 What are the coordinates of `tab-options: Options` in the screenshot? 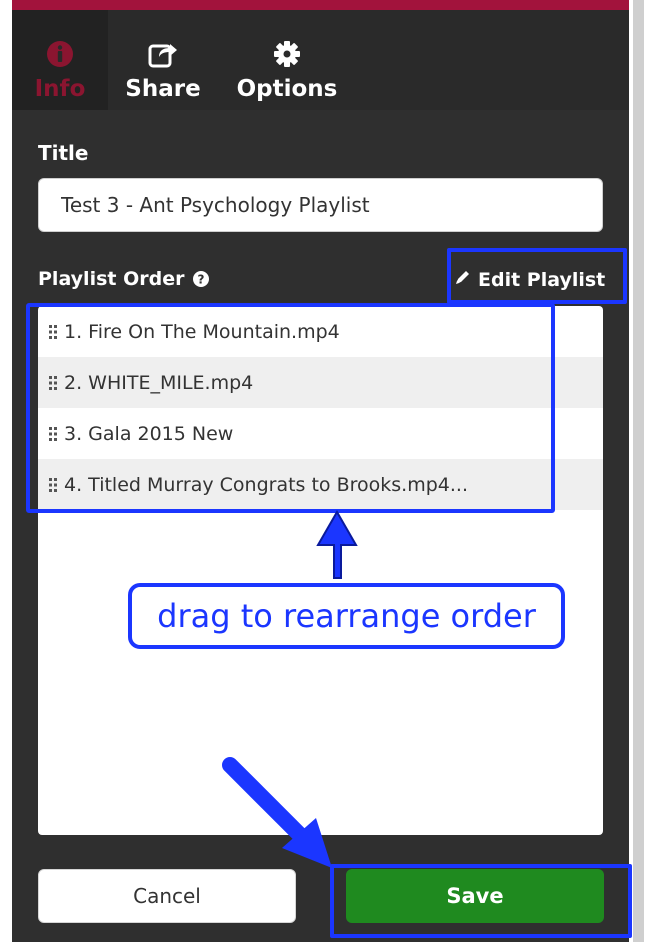 It's located at (287, 60).